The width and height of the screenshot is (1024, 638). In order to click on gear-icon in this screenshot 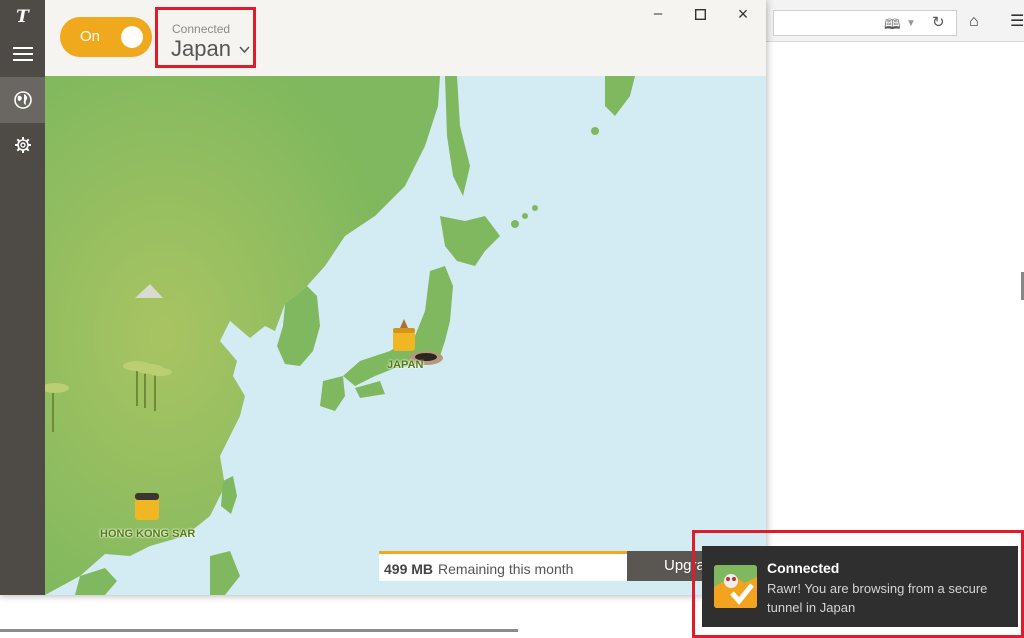, I will do `click(22, 145)`.